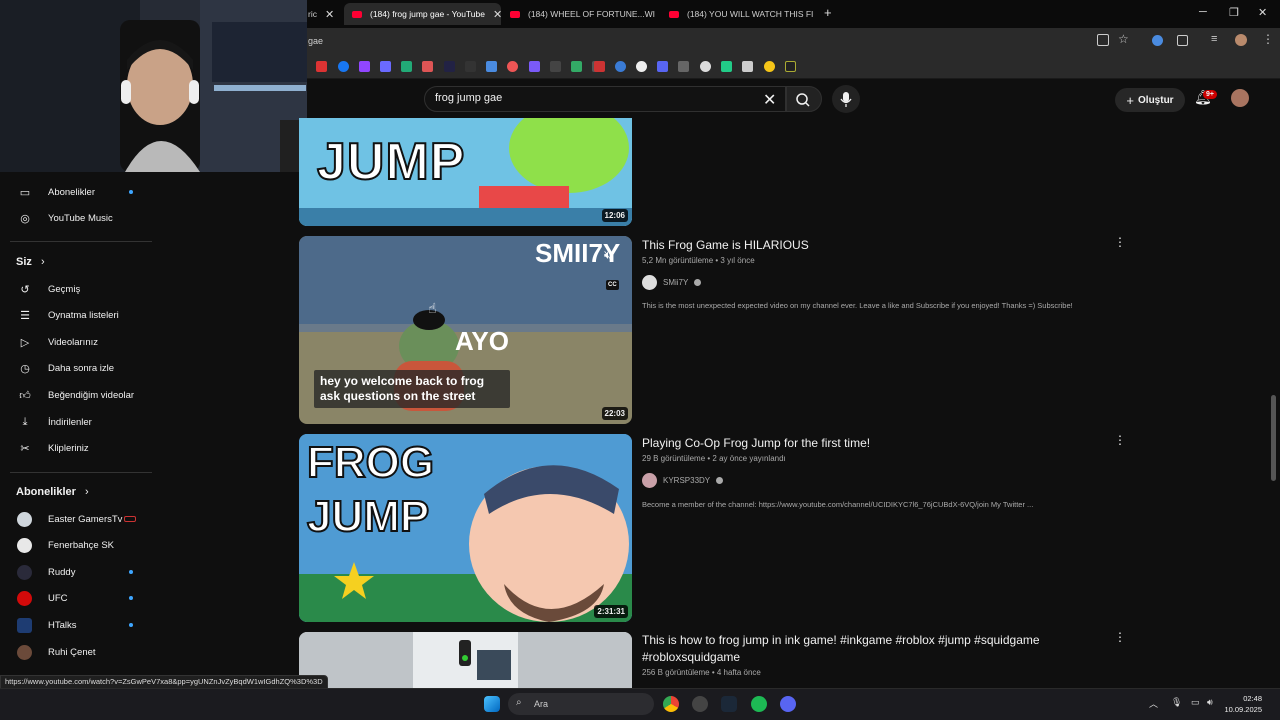 The height and width of the screenshot is (720, 1280). Describe the element at coordinates (1182, 40) in the screenshot. I see `extensions-puzzle-icon` at that location.